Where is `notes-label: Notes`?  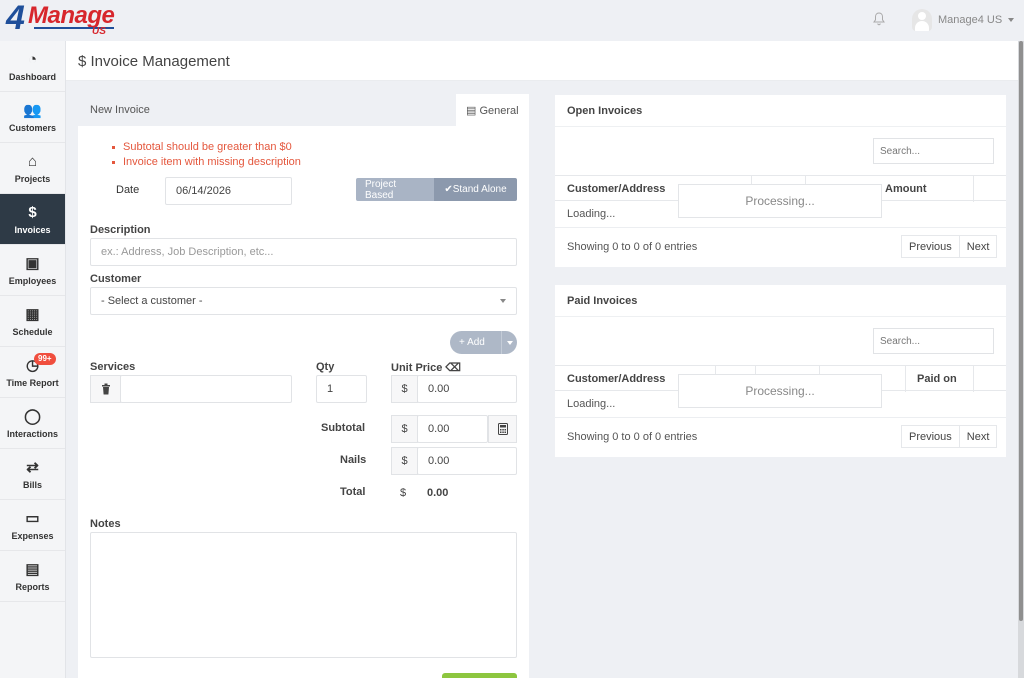 notes-label: Notes is located at coordinates (105, 524).